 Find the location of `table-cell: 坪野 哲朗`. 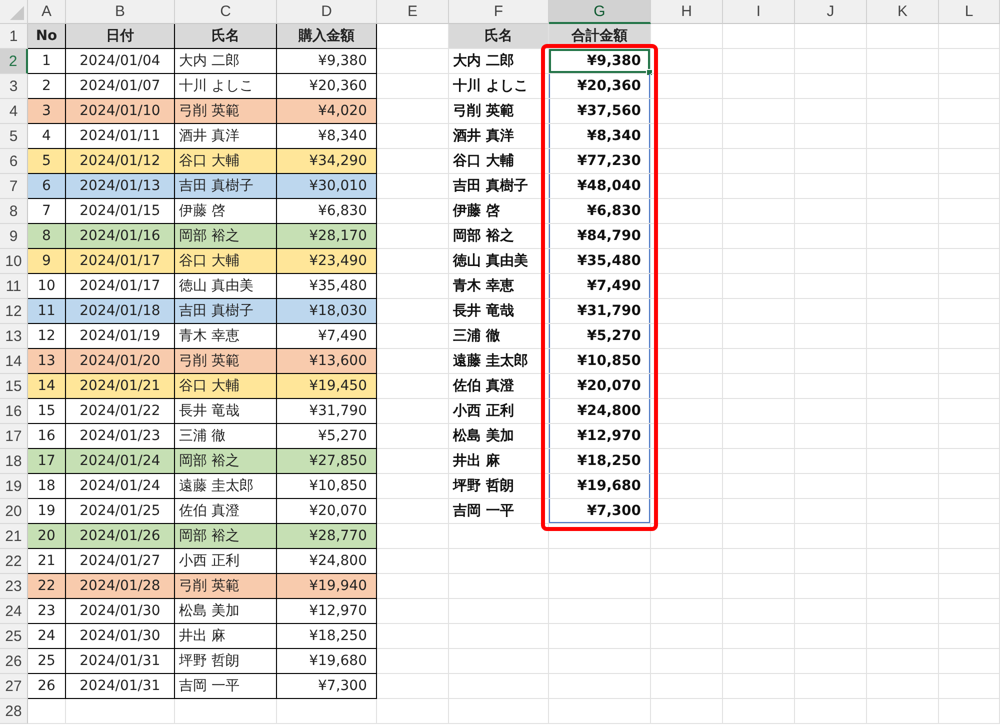

table-cell: 坪野 哲朗 is located at coordinates (226, 661).